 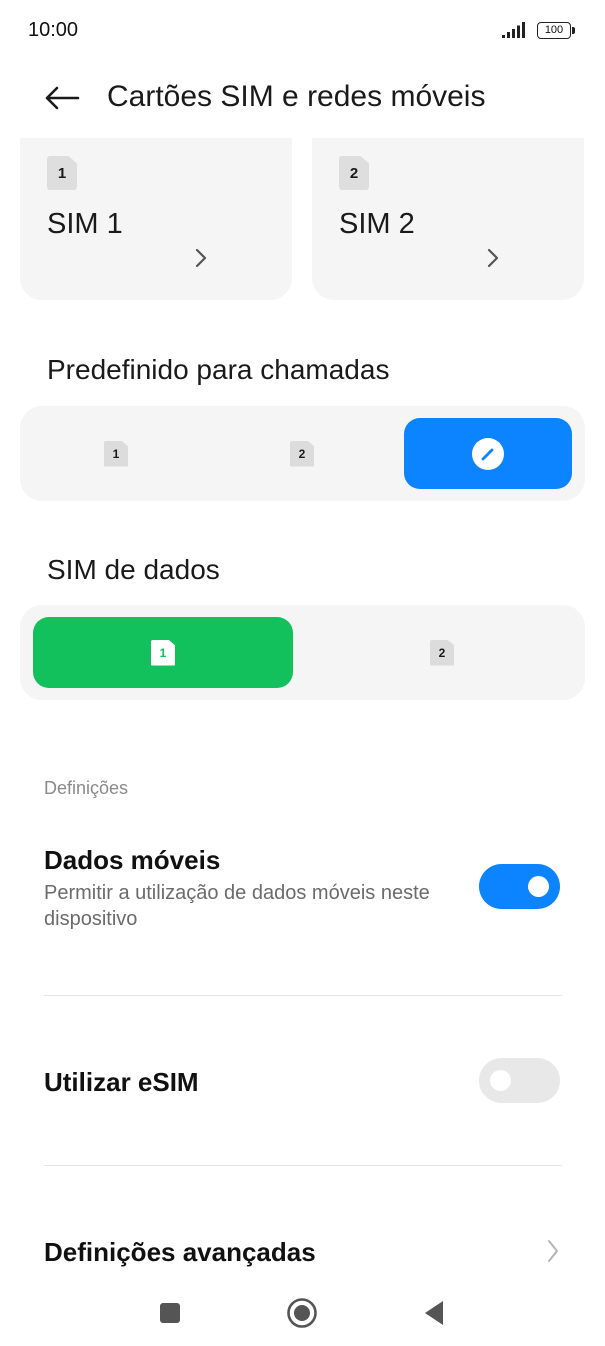 I want to click on calls-option-sim2: 2, so click(x=302, y=453).